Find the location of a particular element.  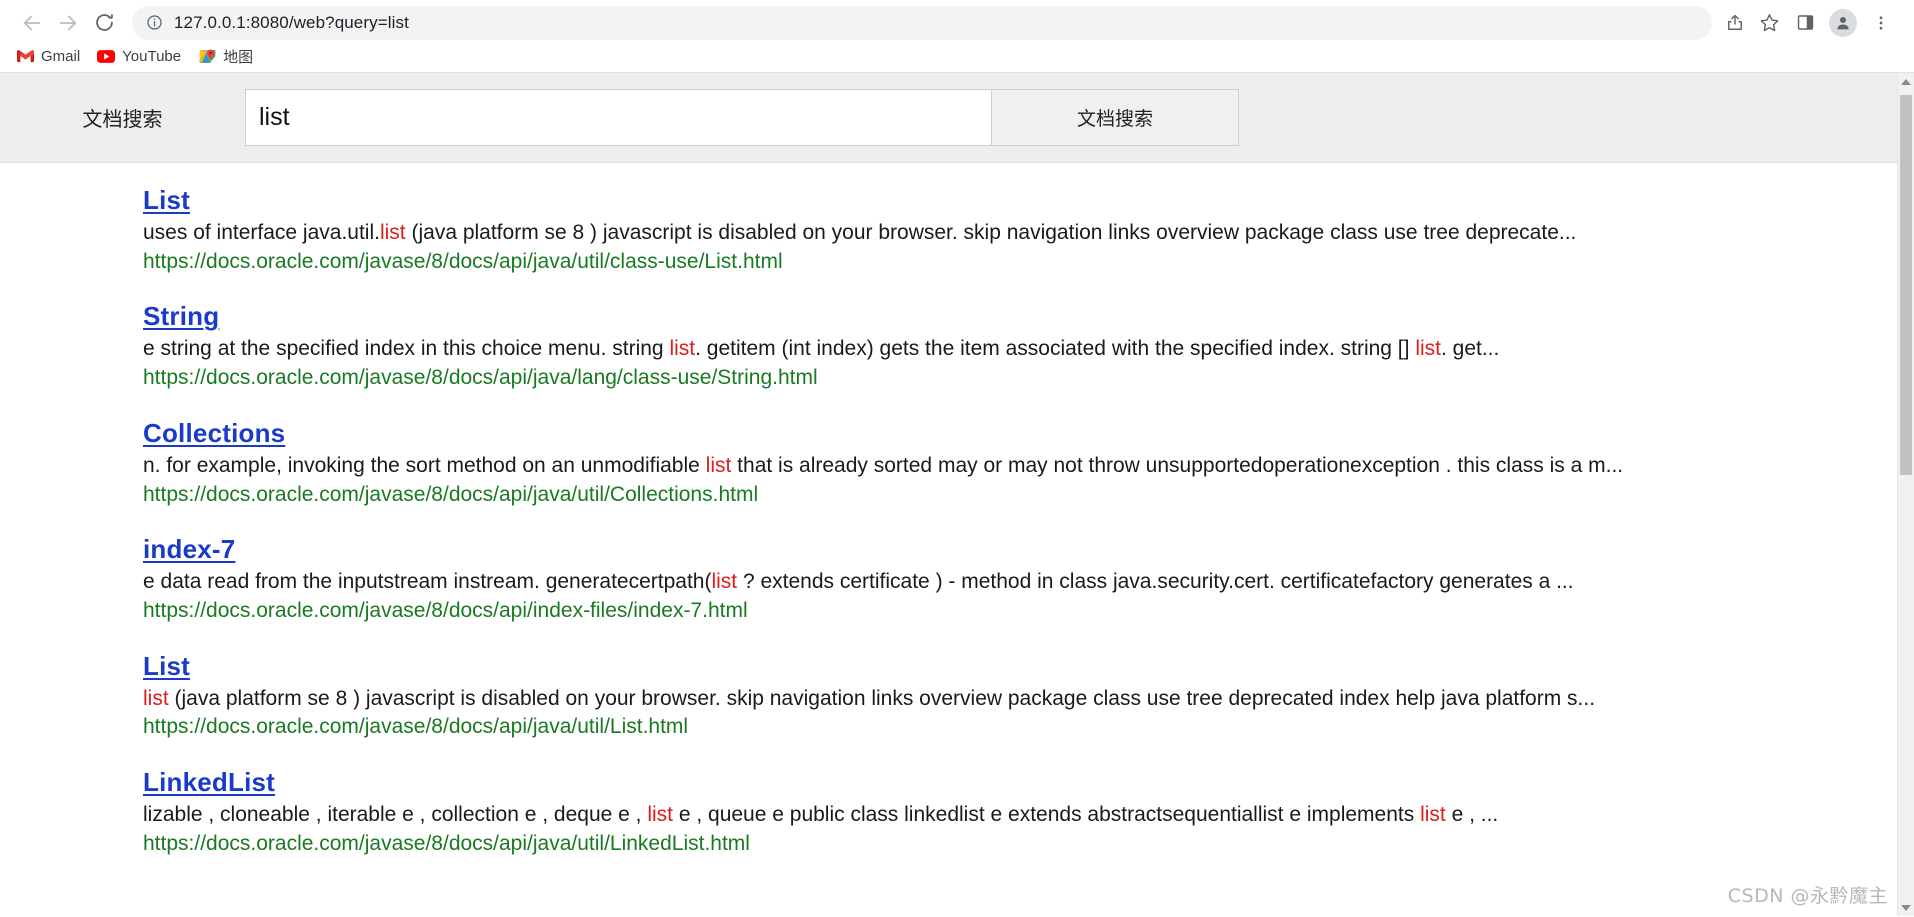

youtube-icon is located at coordinates (106, 57).